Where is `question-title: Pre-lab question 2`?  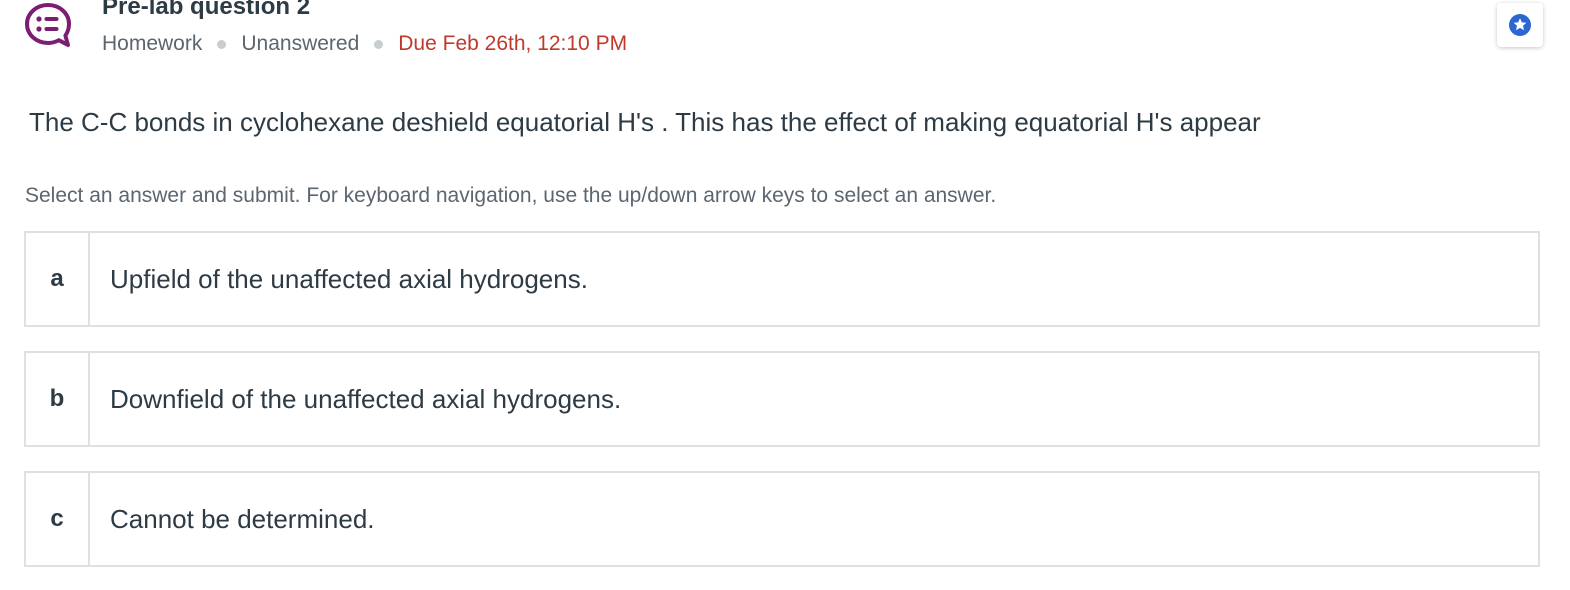 question-title: Pre-lab question 2 is located at coordinates (206, 10).